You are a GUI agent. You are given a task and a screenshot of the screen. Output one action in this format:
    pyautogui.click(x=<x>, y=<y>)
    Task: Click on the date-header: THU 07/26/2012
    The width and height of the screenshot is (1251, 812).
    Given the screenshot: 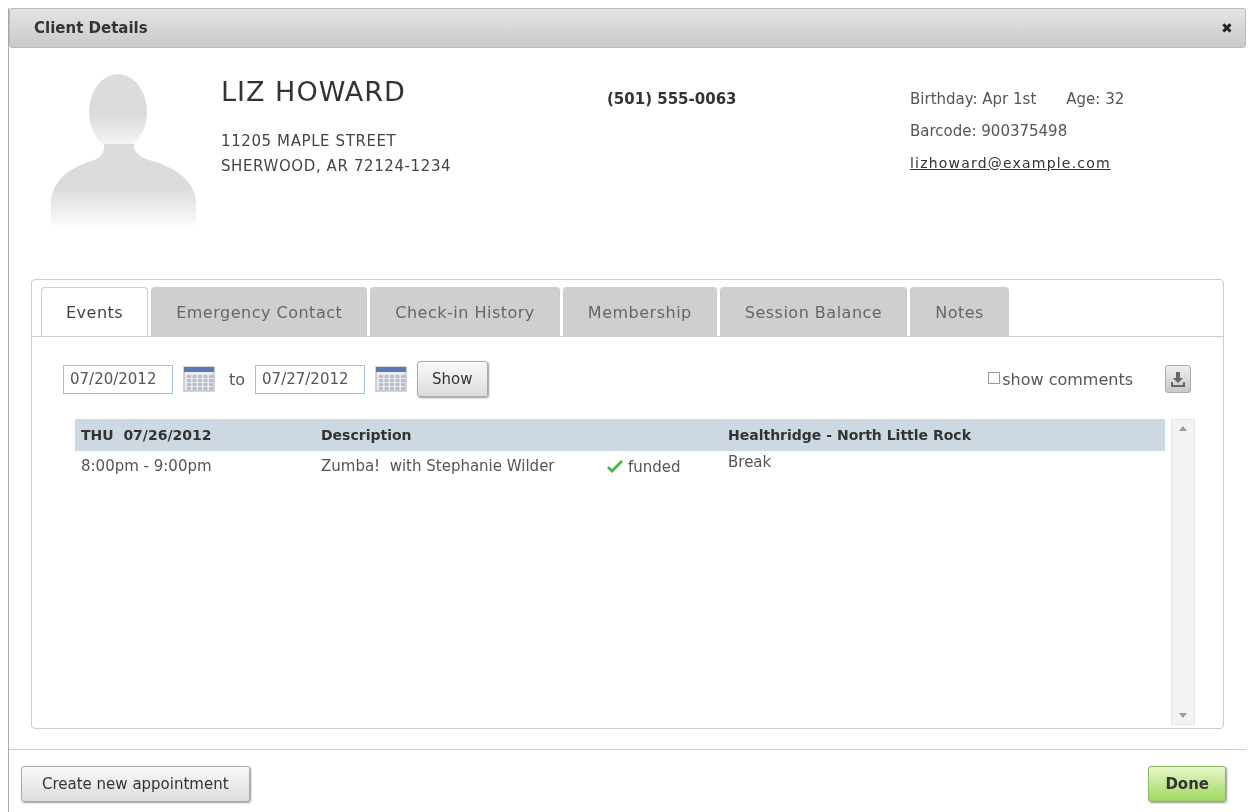 What is the action you would take?
    pyautogui.click(x=147, y=435)
    